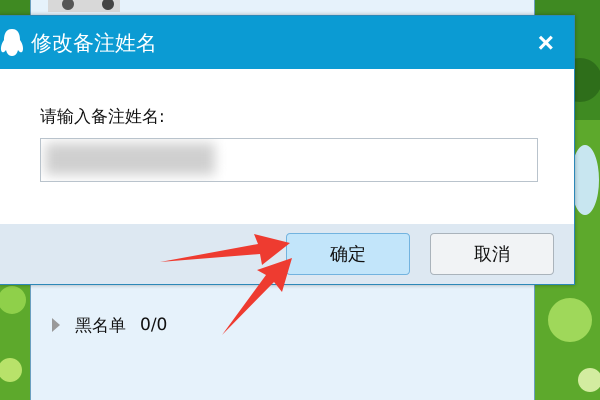 The image size is (600, 400). I want to click on cancel-button: 取消, so click(492, 254).